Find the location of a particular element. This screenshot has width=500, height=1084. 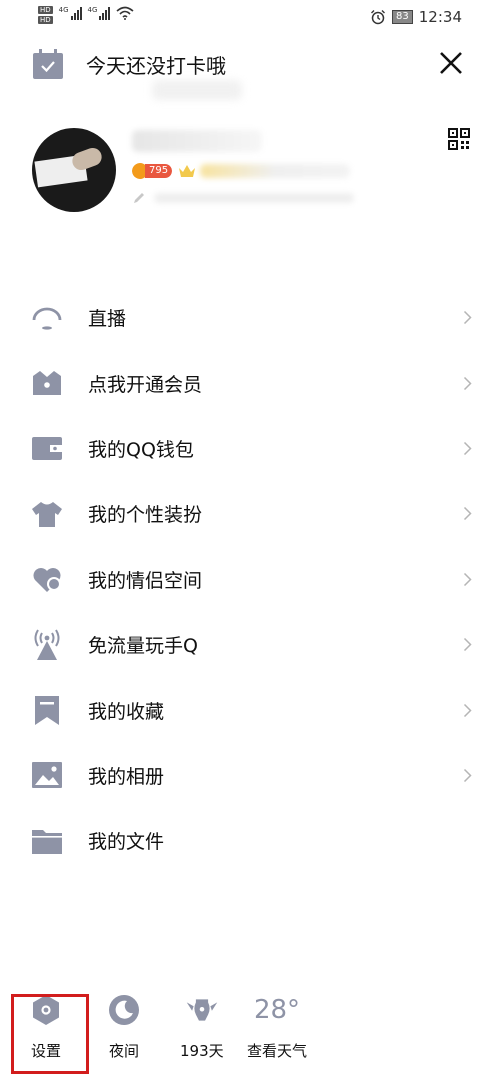

checkin-text: 今天还没打卡哦 is located at coordinates (156, 65).